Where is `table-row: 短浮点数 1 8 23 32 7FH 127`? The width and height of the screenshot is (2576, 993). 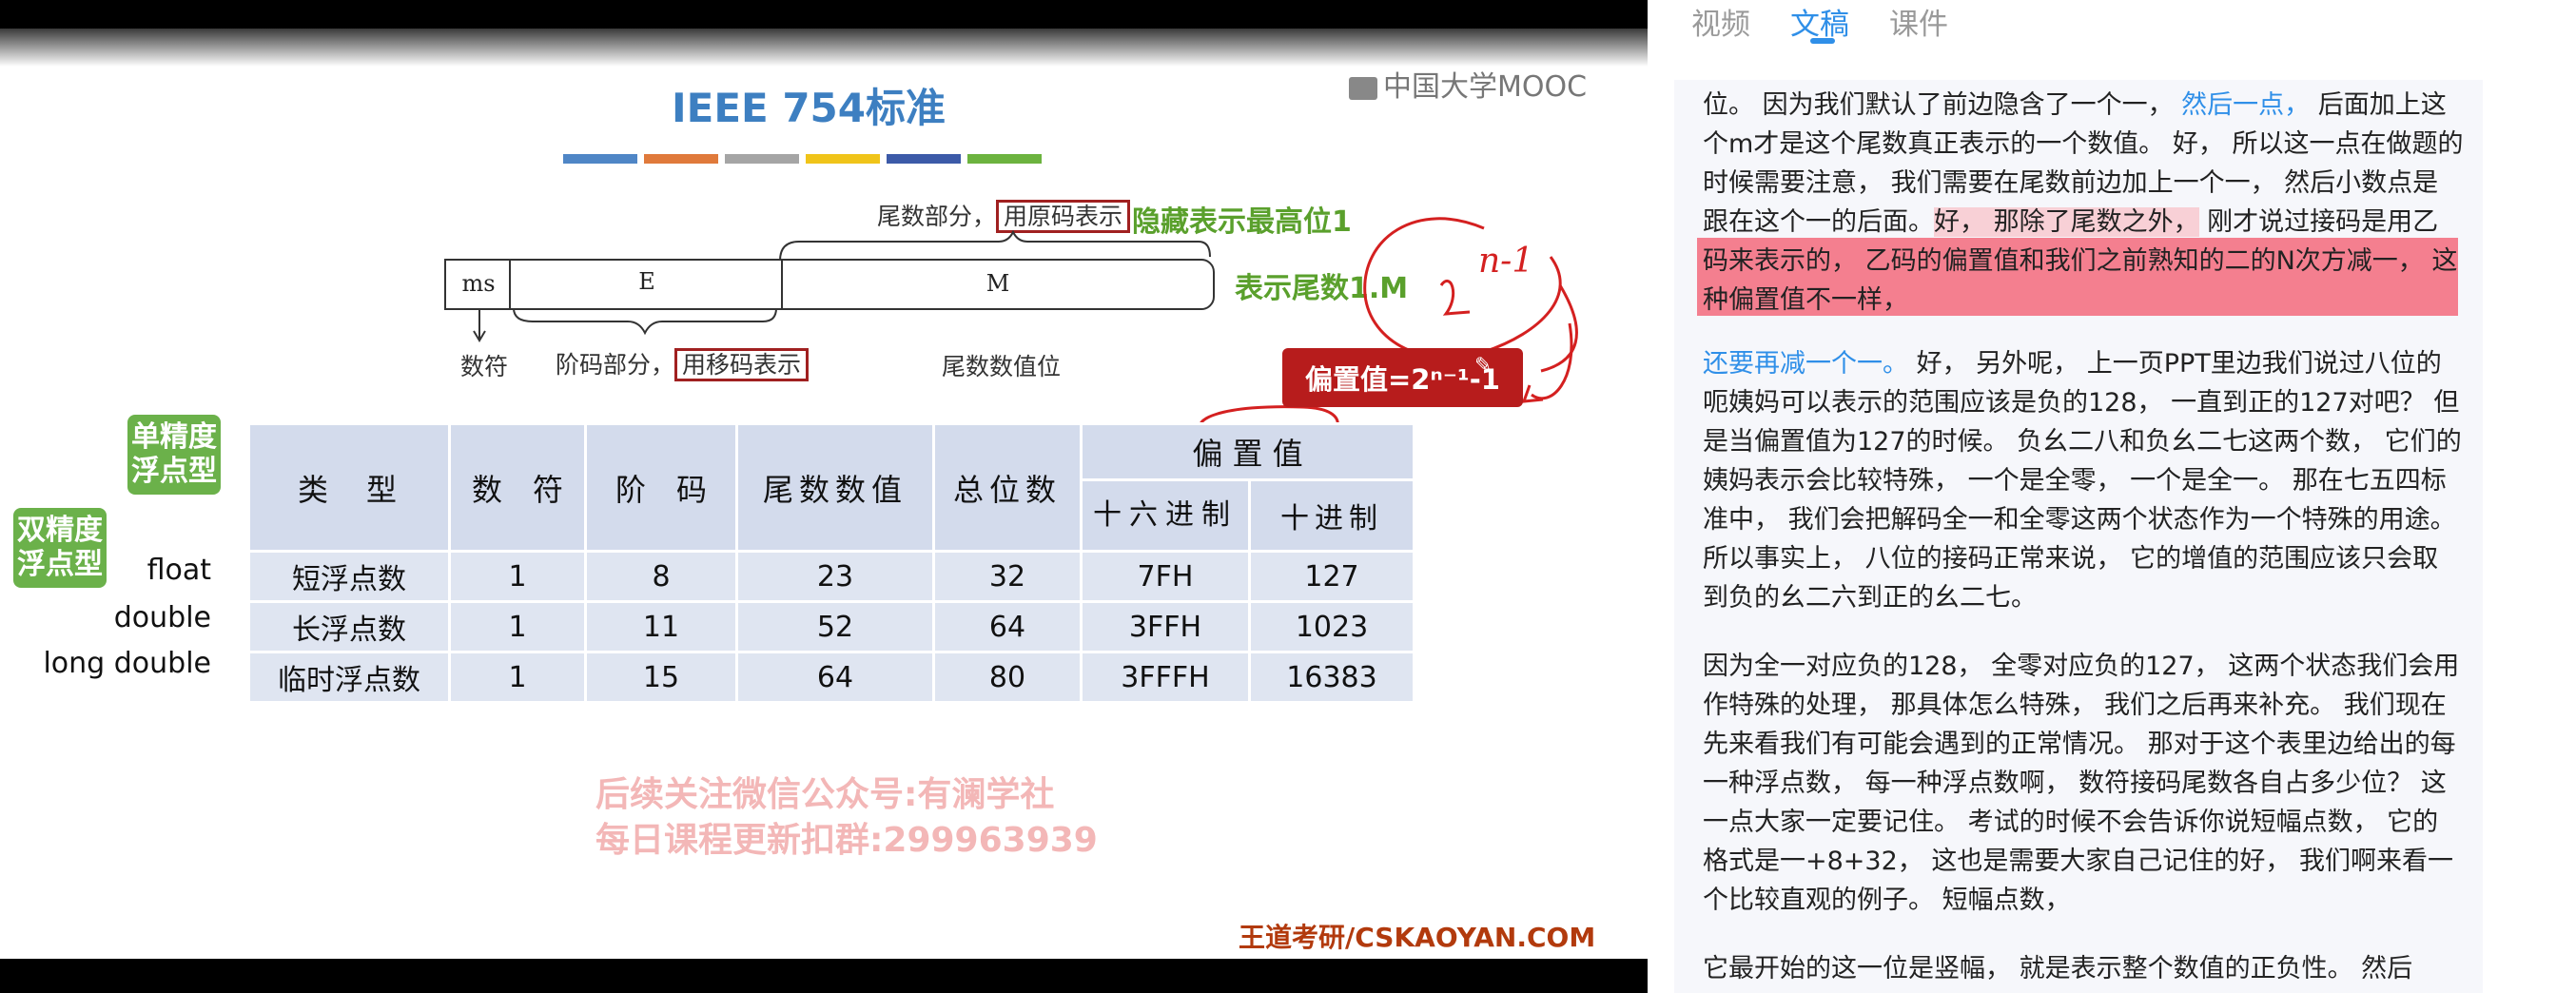
table-row: 短浮点数 1 8 23 32 7FH 127 is located at coordinates (831, 576).